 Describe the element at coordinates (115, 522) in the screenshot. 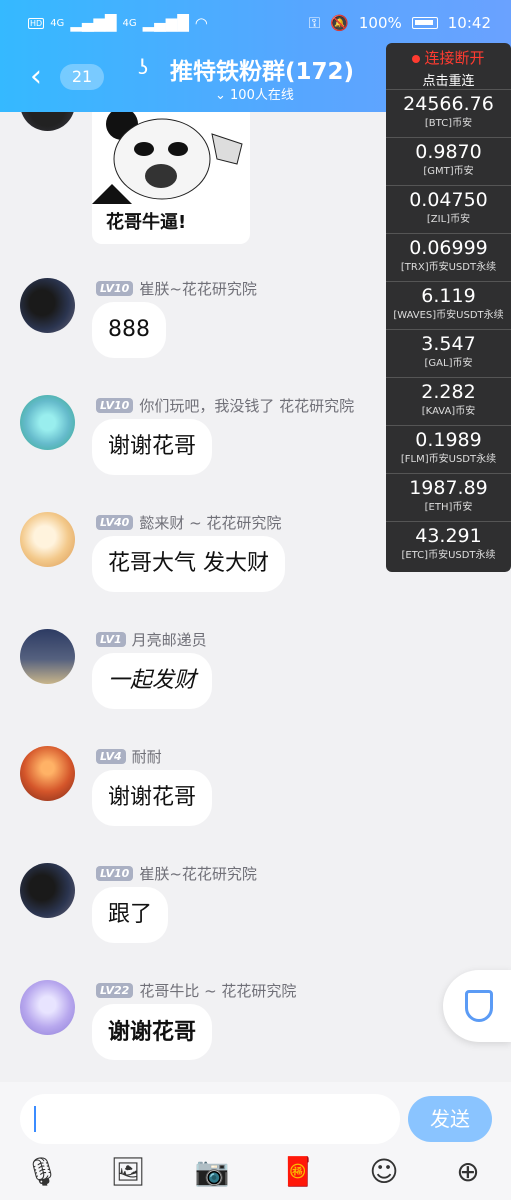

I see `level-badge: LV40` at that location.